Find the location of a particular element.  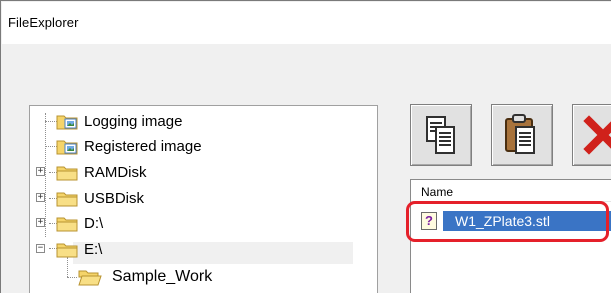

copy-icon is located at coordinates (440, 135).